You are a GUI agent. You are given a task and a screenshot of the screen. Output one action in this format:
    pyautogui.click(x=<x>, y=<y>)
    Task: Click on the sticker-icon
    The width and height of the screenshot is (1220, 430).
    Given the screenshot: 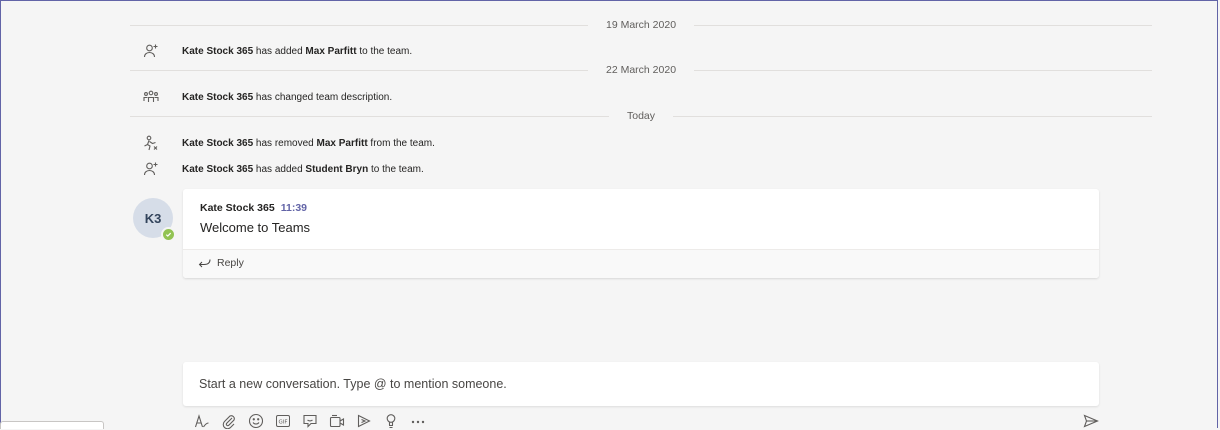 What is the action you would take?
    pyautogui.click(x=310, y=421)
    